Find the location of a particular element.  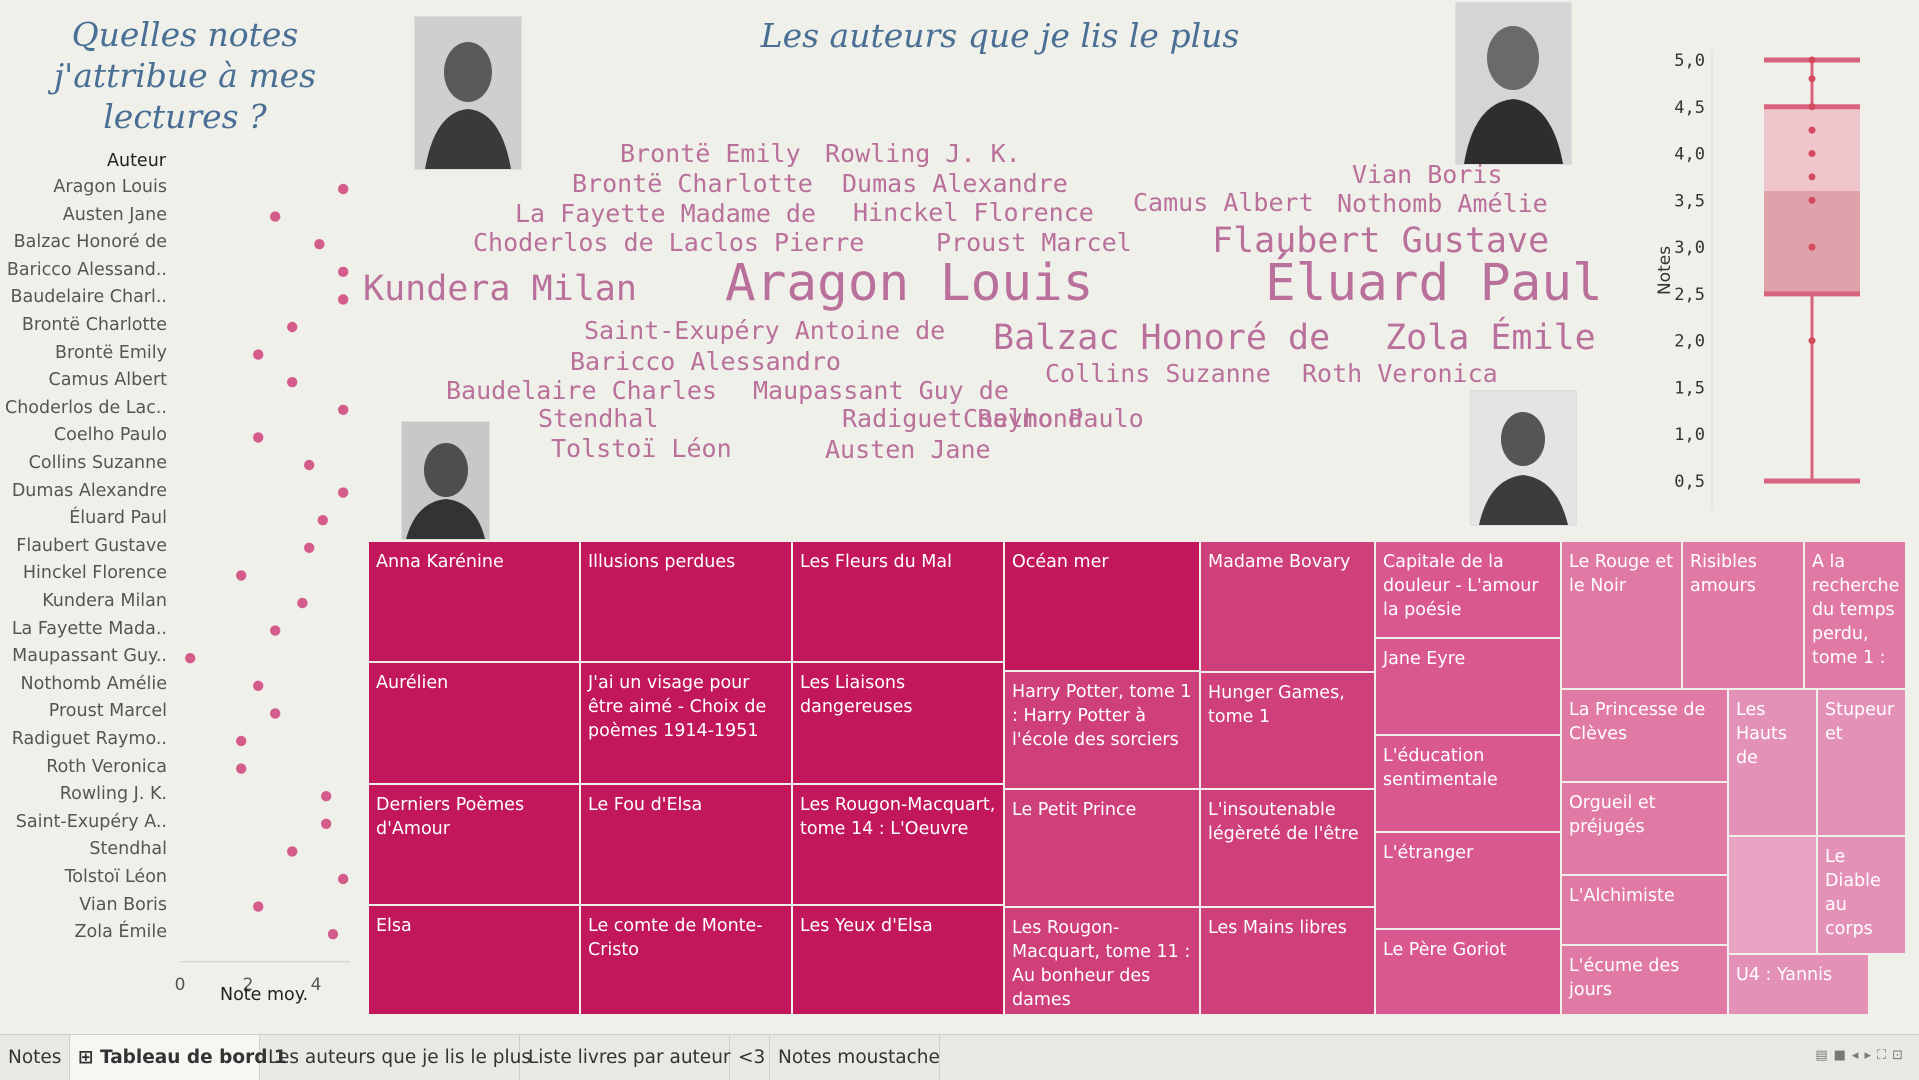

treemap-cell: L'écume des jours is located at coordinates (1644, 980).